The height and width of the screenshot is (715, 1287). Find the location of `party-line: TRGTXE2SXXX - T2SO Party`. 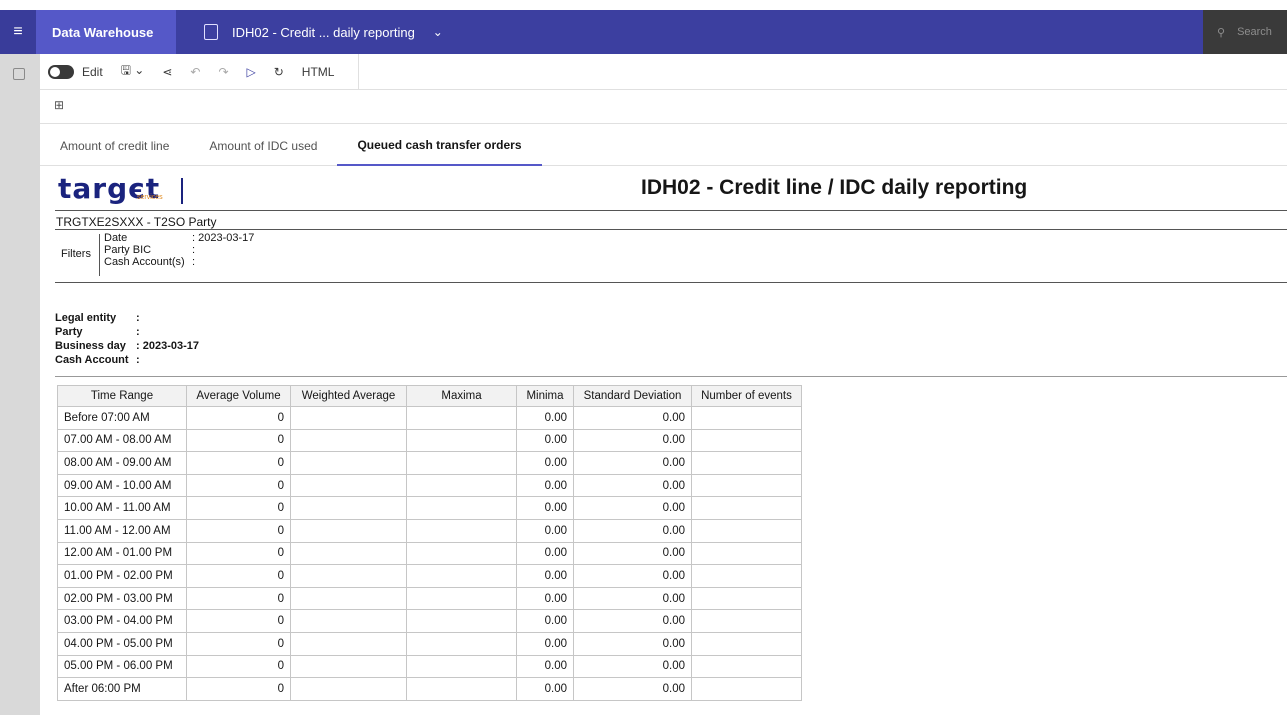

party-line: TRGTXE2SXXX - T2SO Party is located at coordinates (136, 222).